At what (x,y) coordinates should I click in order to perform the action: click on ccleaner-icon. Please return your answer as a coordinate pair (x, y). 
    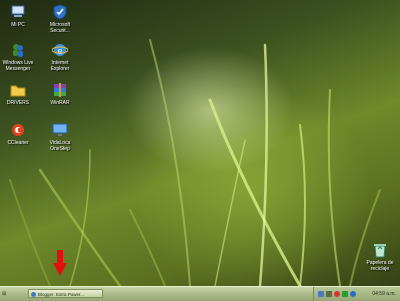
    Looking at the image, I should click on (18, 130).